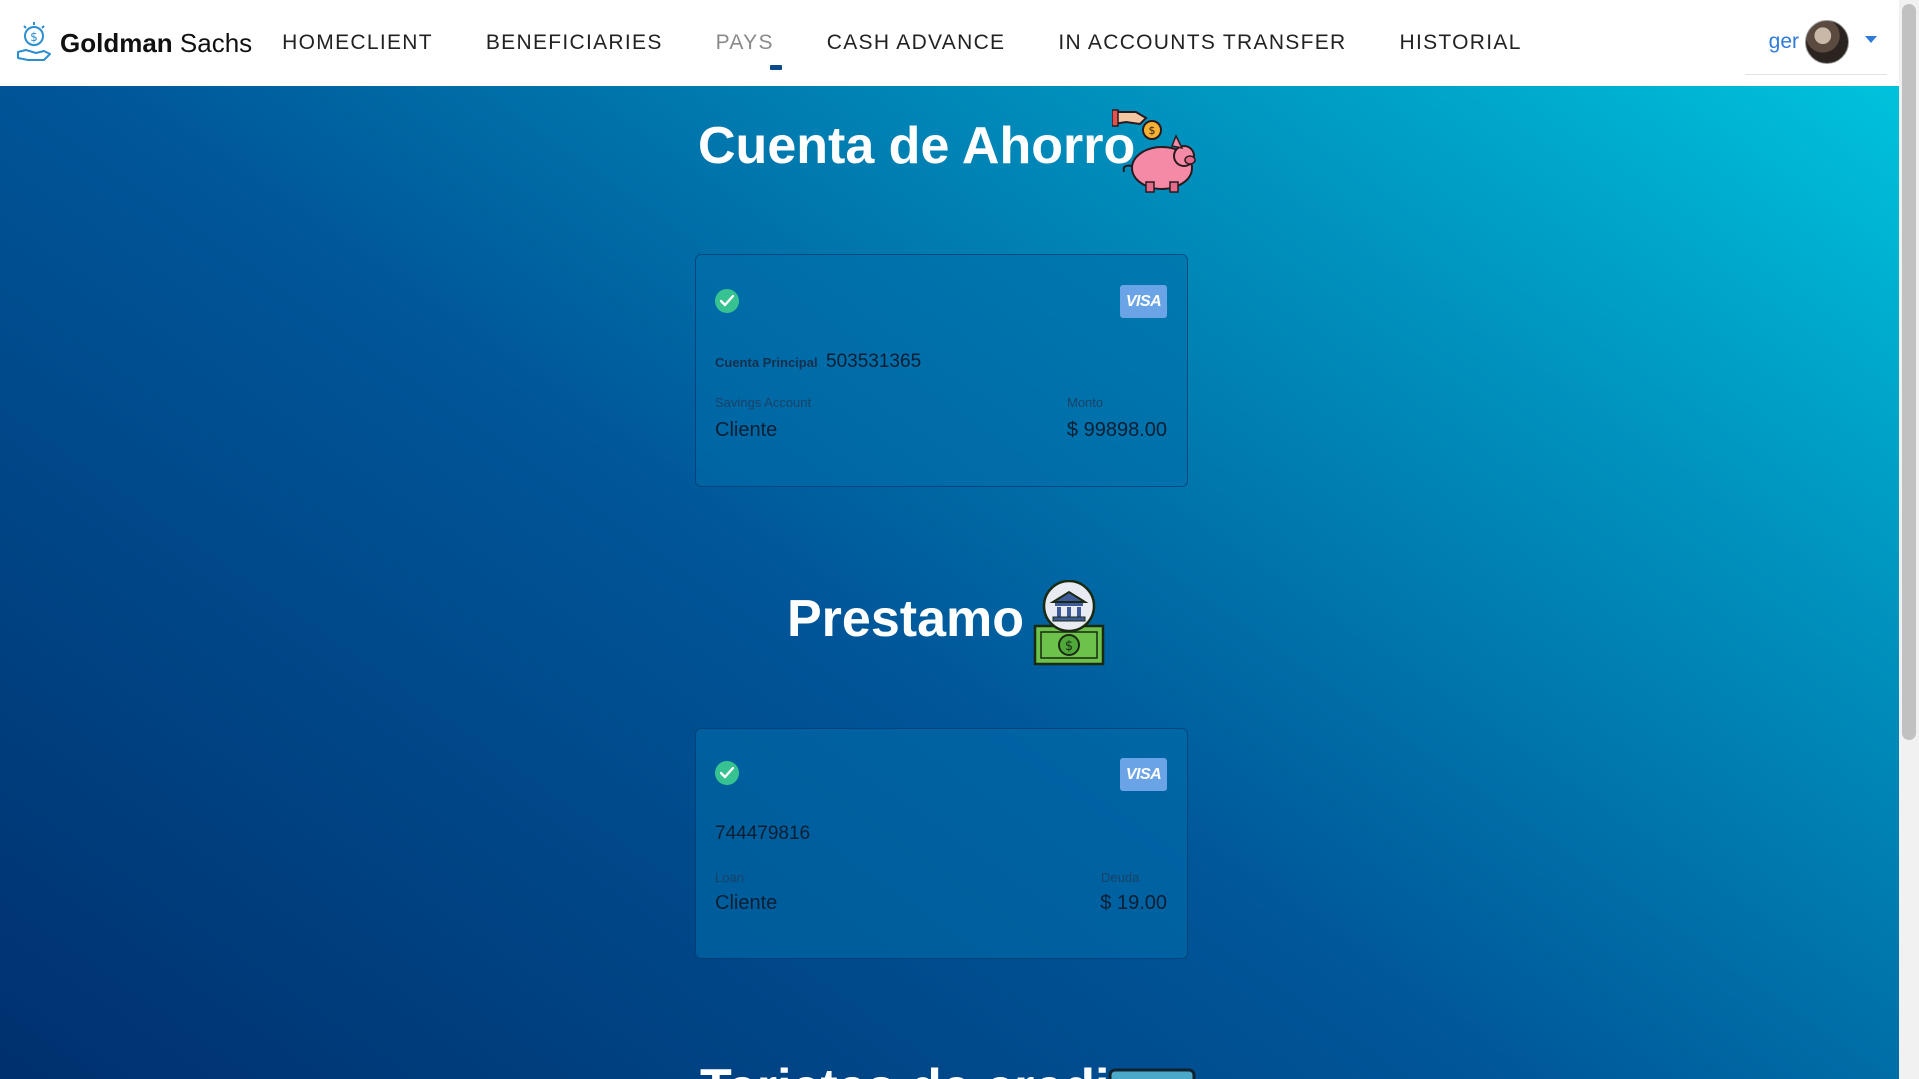  What do you see at coordinates (1871, 39) in the screenshot?
I see `caret-down-icon` at bounding box center [1871, 39].